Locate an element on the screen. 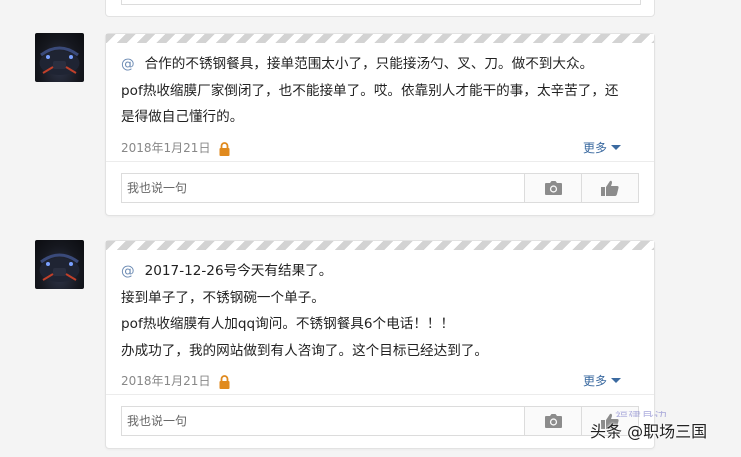  thumbs-up-icon is located at coordinates (610, 188).